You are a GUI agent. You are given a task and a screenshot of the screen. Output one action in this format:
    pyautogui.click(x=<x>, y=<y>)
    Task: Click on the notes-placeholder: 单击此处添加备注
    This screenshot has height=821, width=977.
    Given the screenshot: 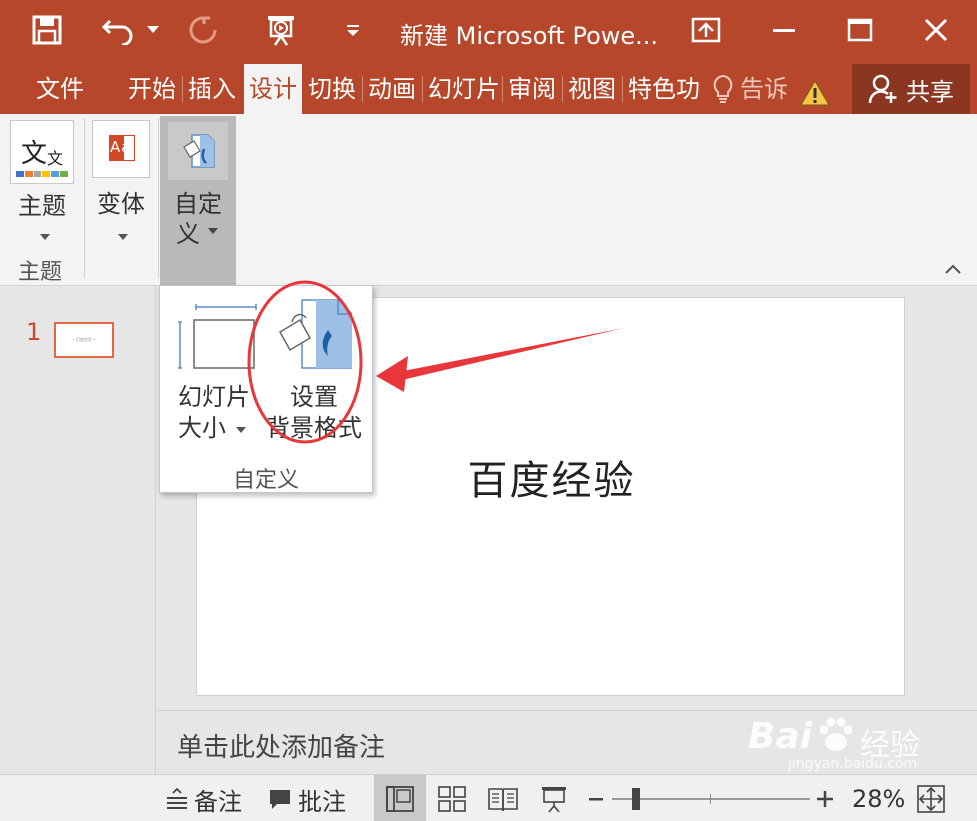 What is the action you would take?
    pyautogui.click(x=281, y=748)
    